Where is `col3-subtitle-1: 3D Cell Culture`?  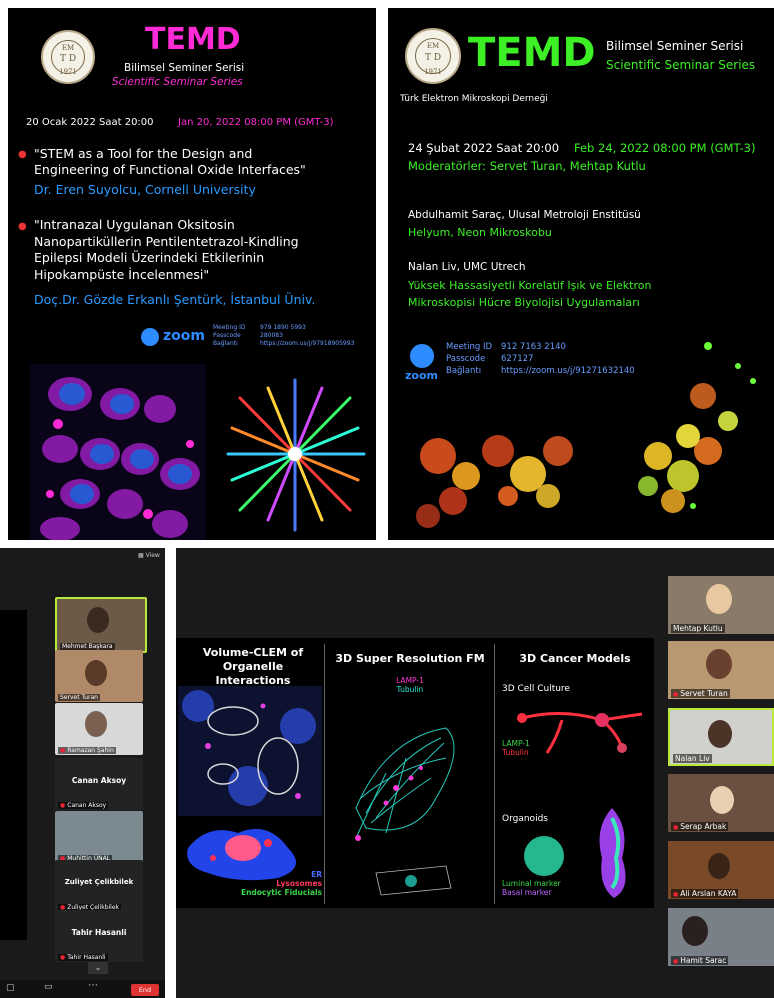
col3-subtitle-1: 3D Cell Culture is located at coordinates (536, 689).